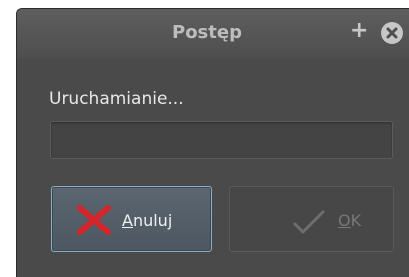  I want to click on cancel-button-label: Anuluj, so click(147, 220).